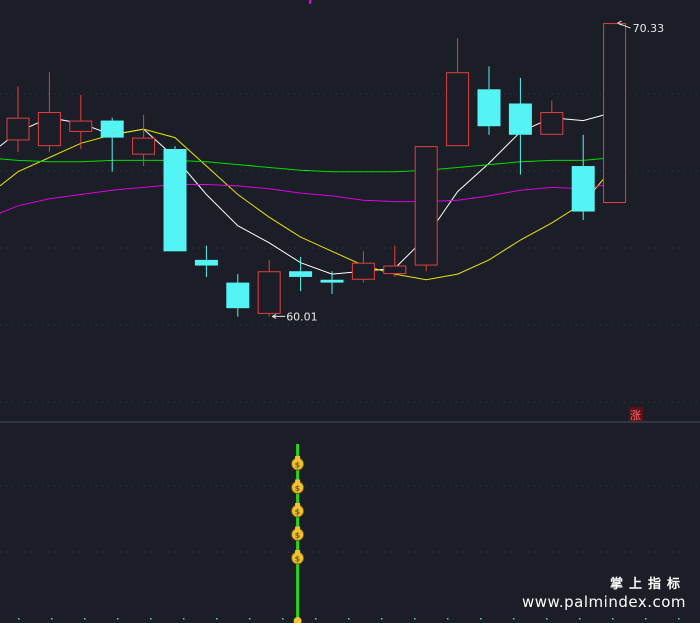 Image resolution: width=700 pixels, height=623 pixels. I want to click on indicator-panel: $ $ $ $ $, so click(298, 533).